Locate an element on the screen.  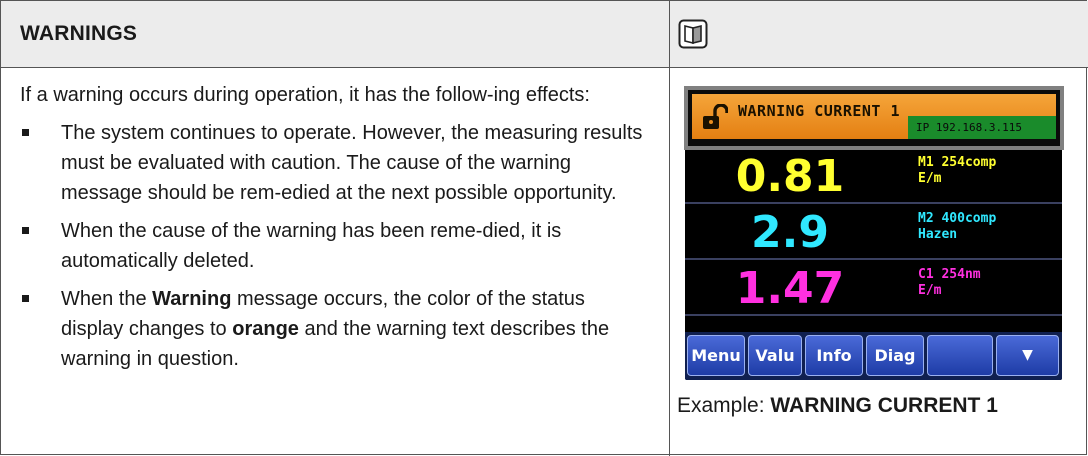
orange-term: orange is located at coordinates (265, 329).